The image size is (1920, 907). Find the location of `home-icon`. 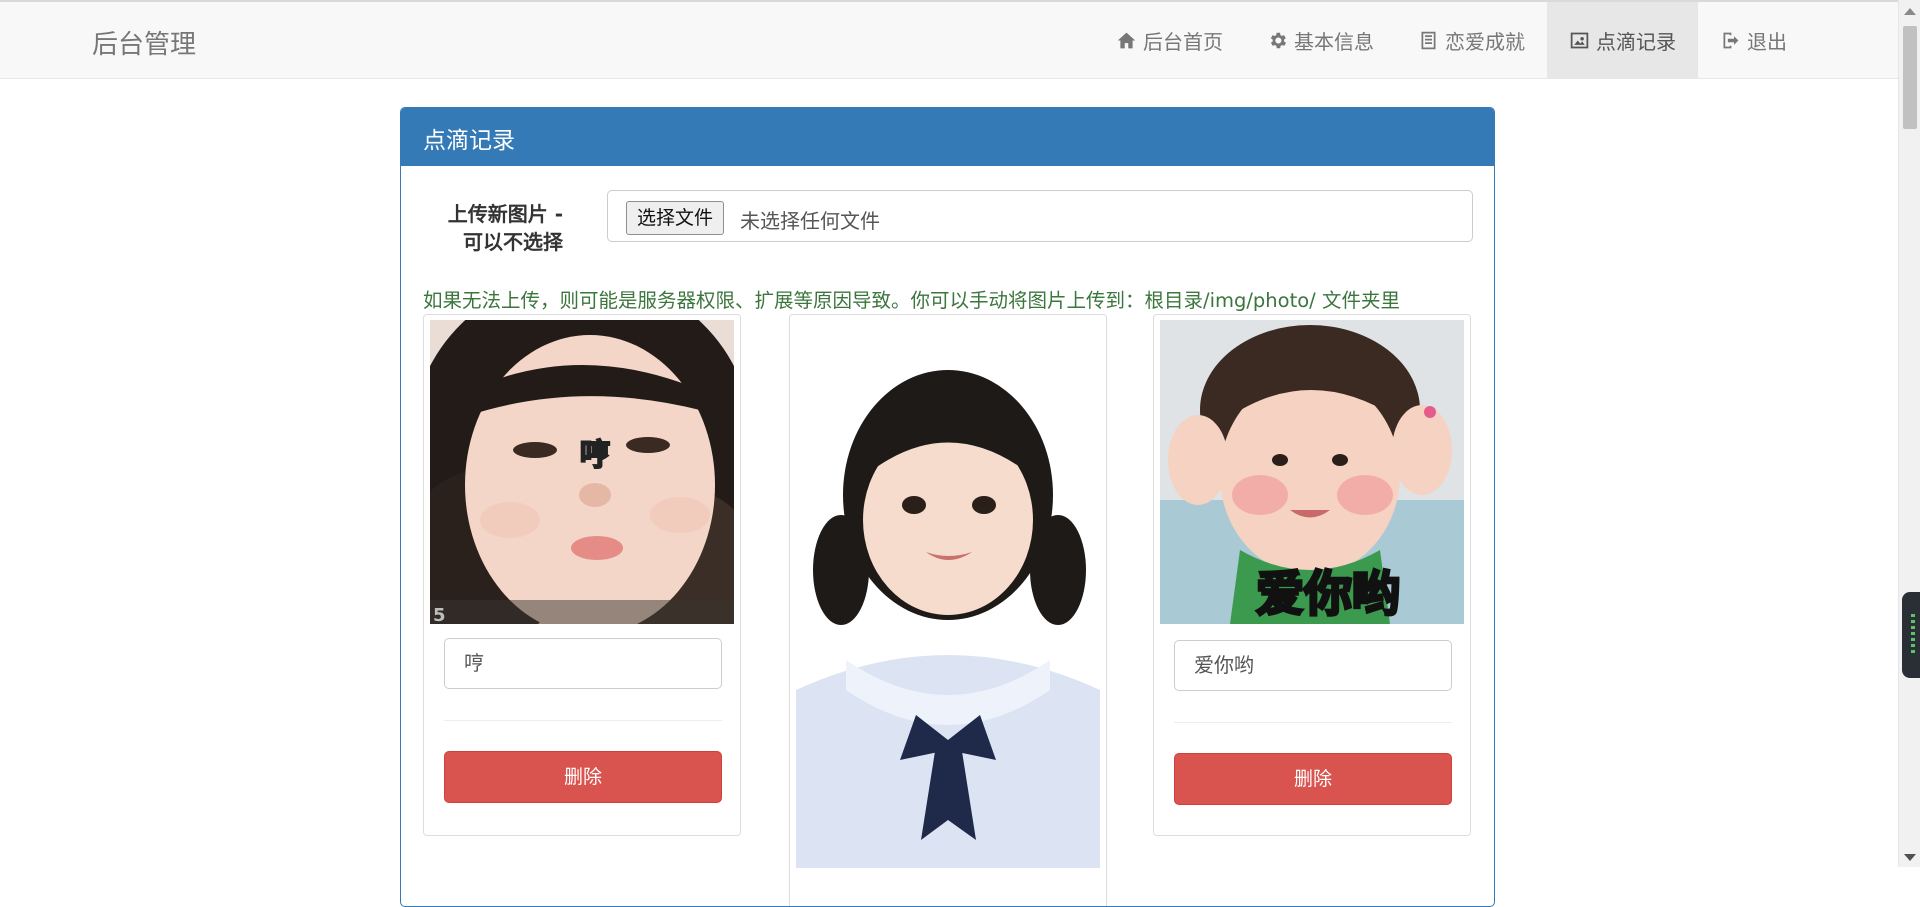

home-icon is located at coordinates (1126, 40).